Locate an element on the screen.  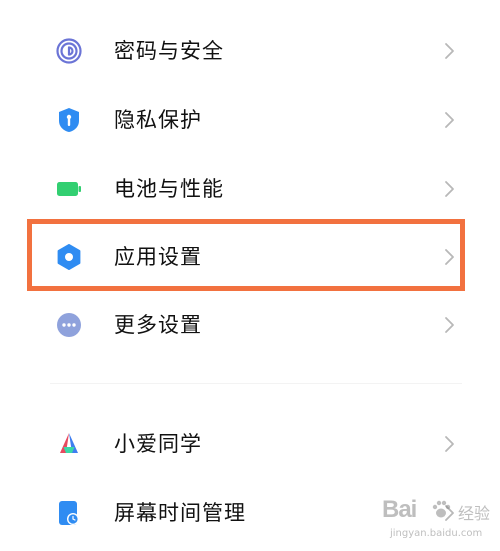
fingerprint-icon is located at coordinates (69, 51).